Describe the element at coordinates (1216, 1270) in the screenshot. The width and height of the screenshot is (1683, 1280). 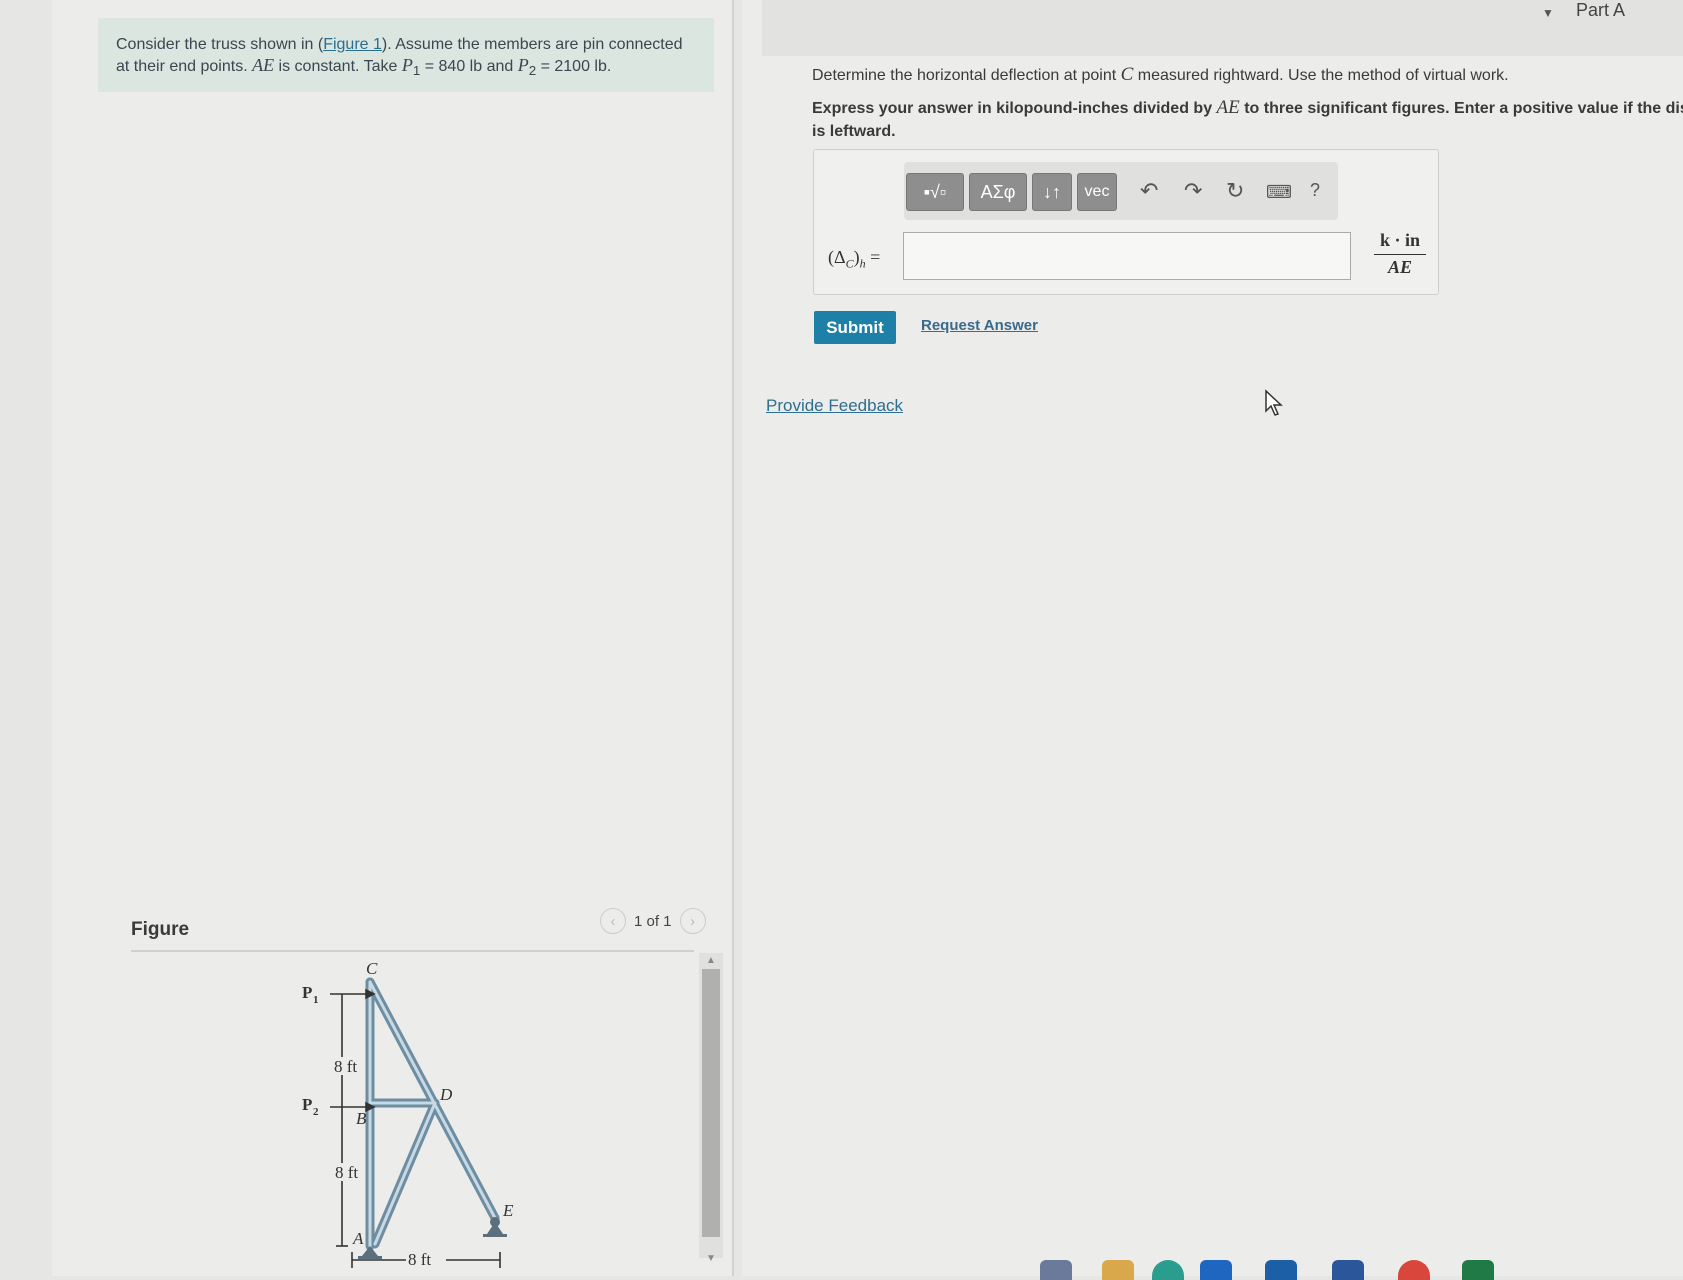
I see `mail-icon` at that location.